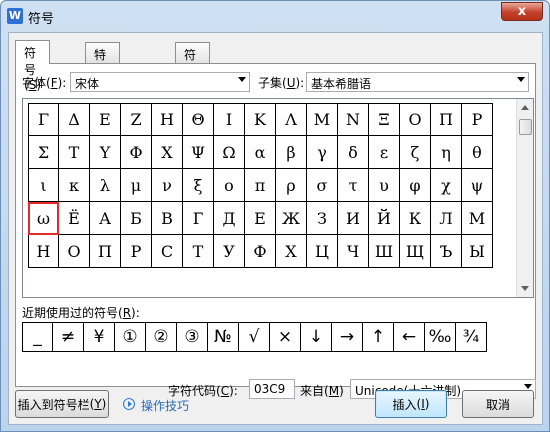 This screenshot has width=550, height=432. What do you see at coordinates (260, 119) in the screenshot?
I see `symbol-cell: Κ` at bounding box center [260, 119].